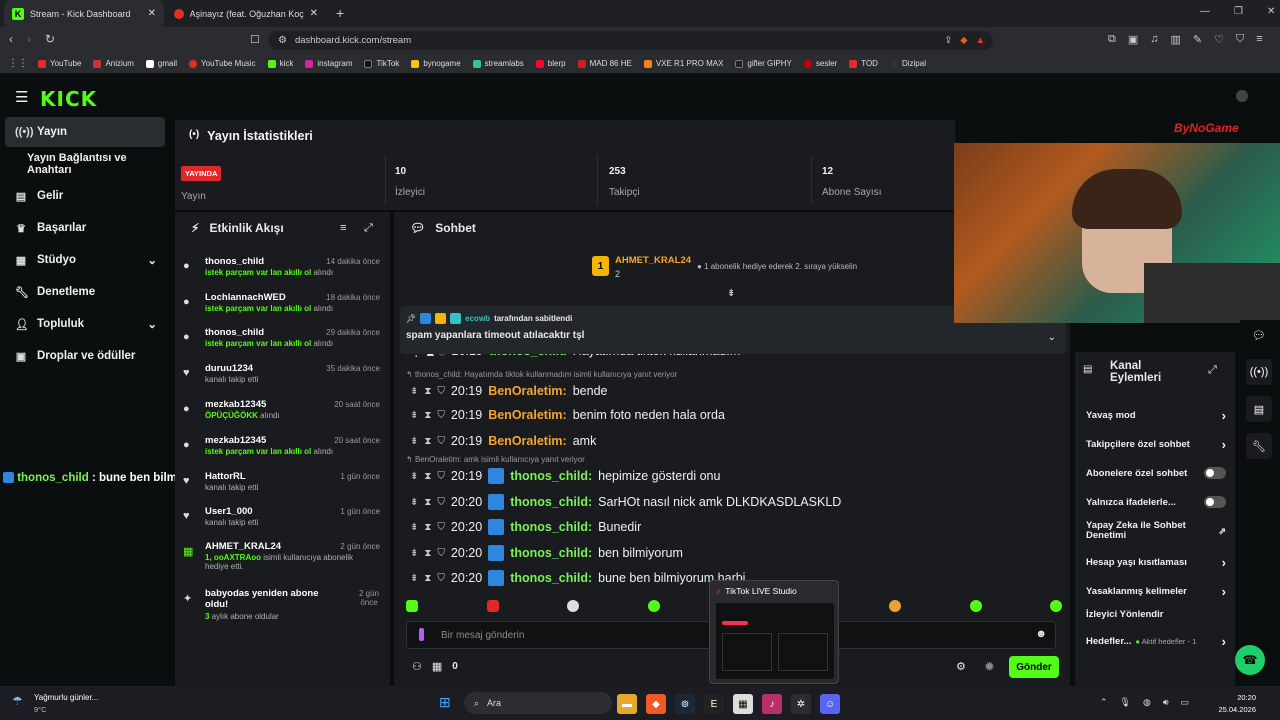 Image resolution: width=1280 pixels, height=720 pixels. Describe the element at coordinates (280, 63) in the screenshot. I see `bookmark-item: kick` at that location.